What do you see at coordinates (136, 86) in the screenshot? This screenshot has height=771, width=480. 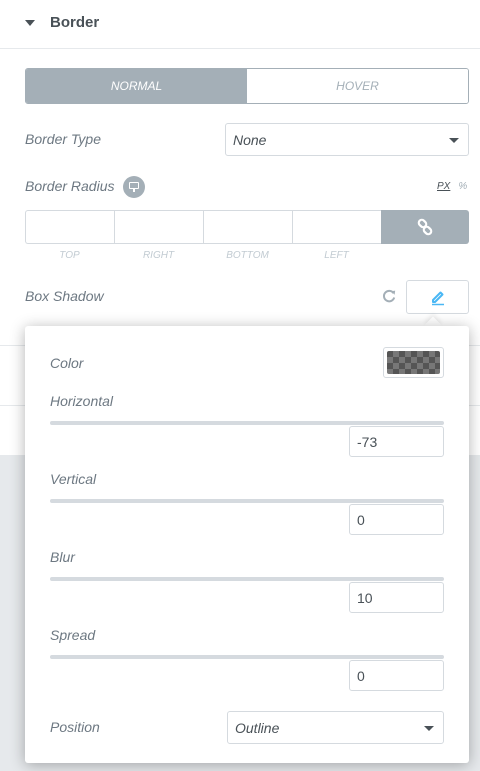 I see `tab-normal: NORMAL` at bounding box center [136, 86].